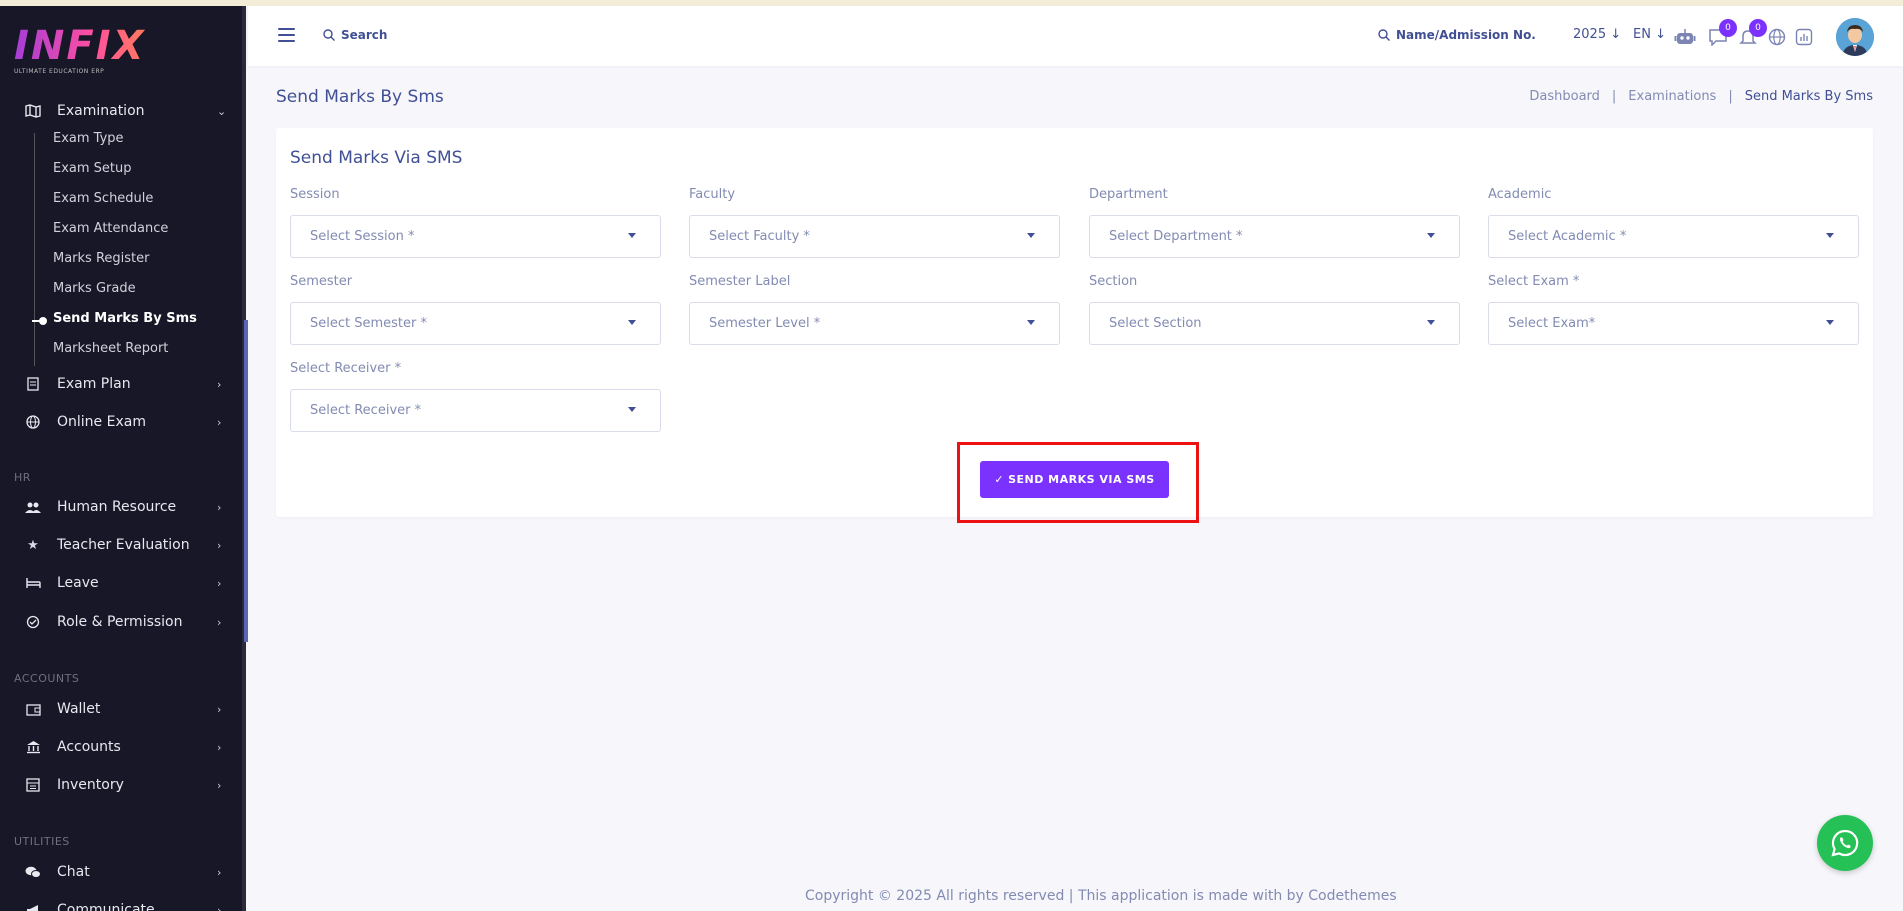 The image size is (1903, 911). What do you see at coordinates (33, 545) in the screenshot?
I see `star-icon: ★` at bounding box center [33, 545].